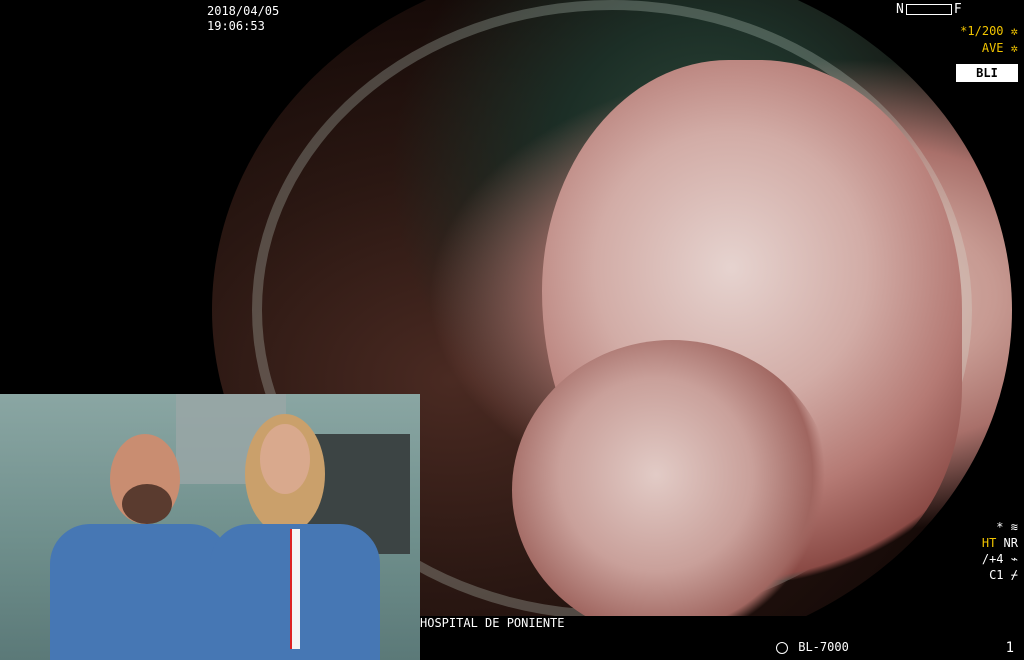 This screenshot has height=660, width=1024. What do you see at coordinates (147, 504) in the screenshot?
I see `beard` at bounding box center [147, 504].